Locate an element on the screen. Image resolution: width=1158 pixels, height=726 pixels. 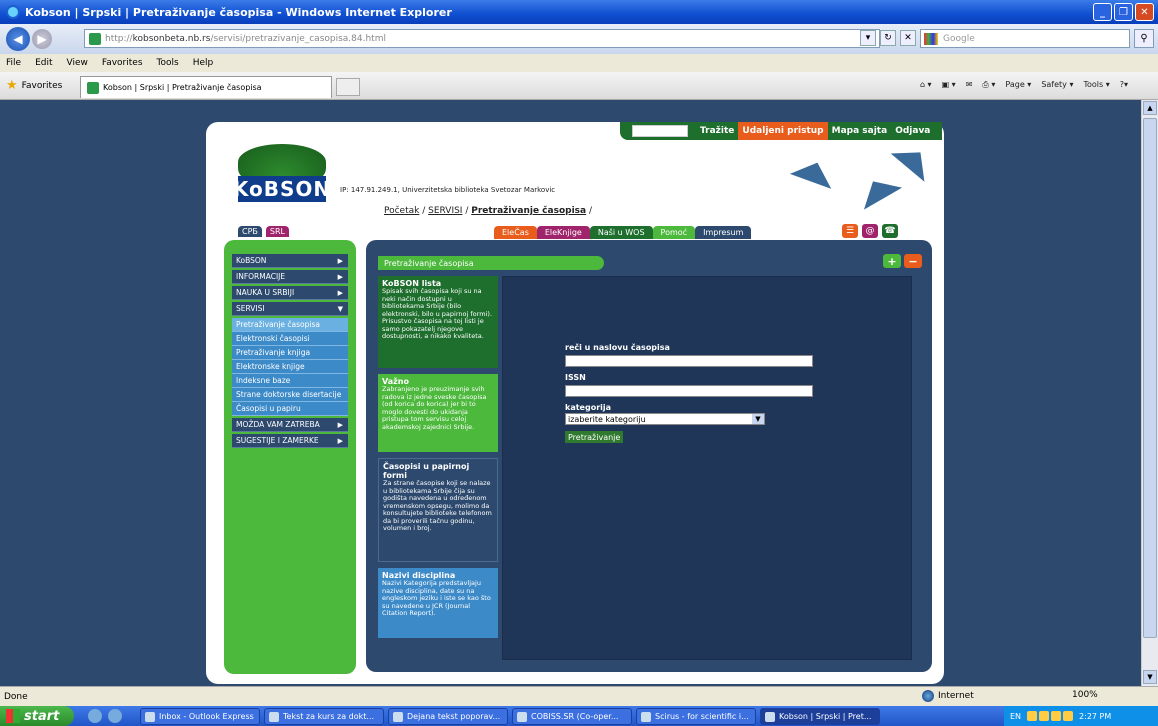
sidebar-item-nauka: NAUKA U SRBIJI ▶ is located at coordinates (290, 293).